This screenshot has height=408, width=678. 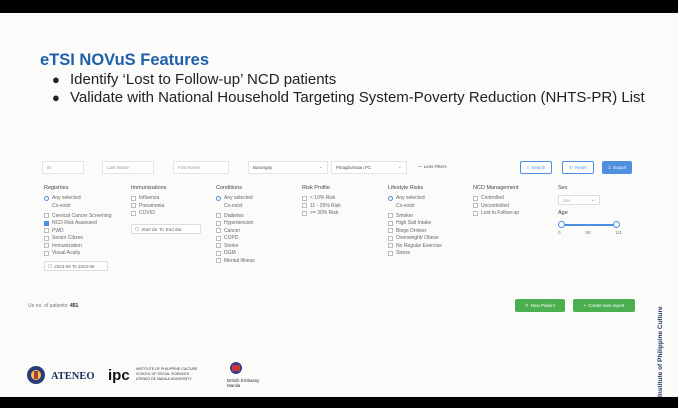 What do you see at coordinates (617, 167) in the screenshot?
I see `export-button: ⇩ Export` at bounding box center [617, 167].